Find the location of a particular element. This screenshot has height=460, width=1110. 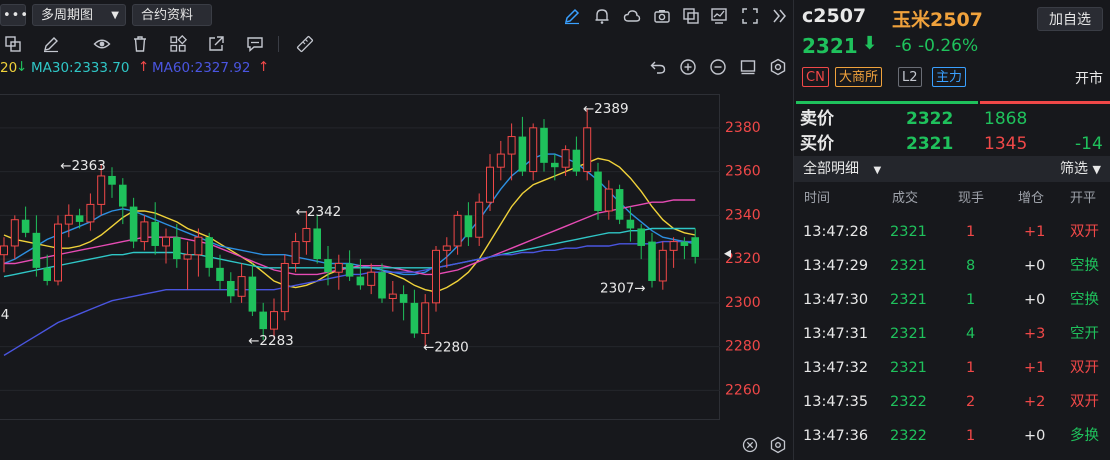

all-details-dropdown: 全部明细 ▼ is located at coordinates (842, 170).